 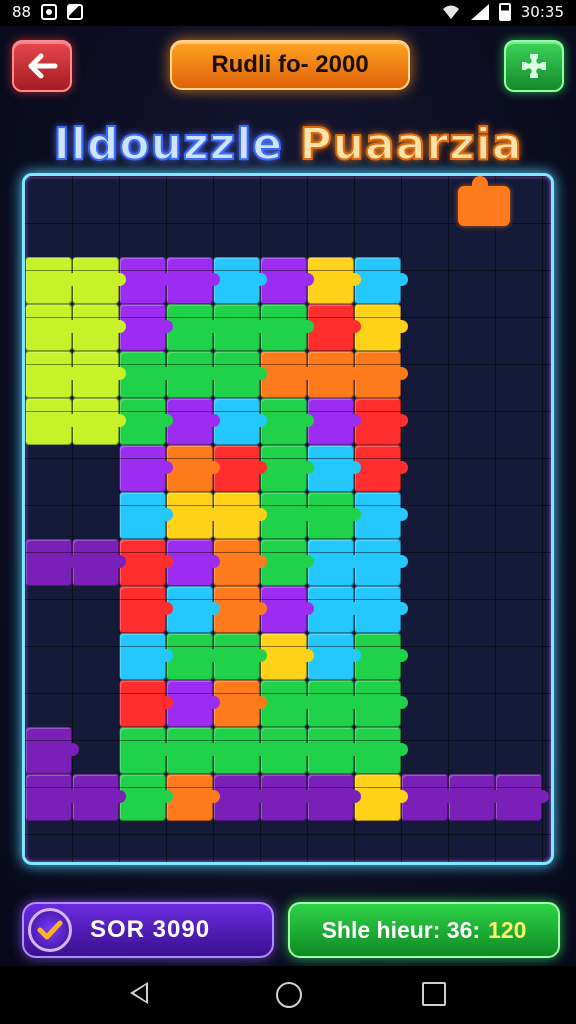 I want to click on status-text: 88, so click(x=22, y=12).